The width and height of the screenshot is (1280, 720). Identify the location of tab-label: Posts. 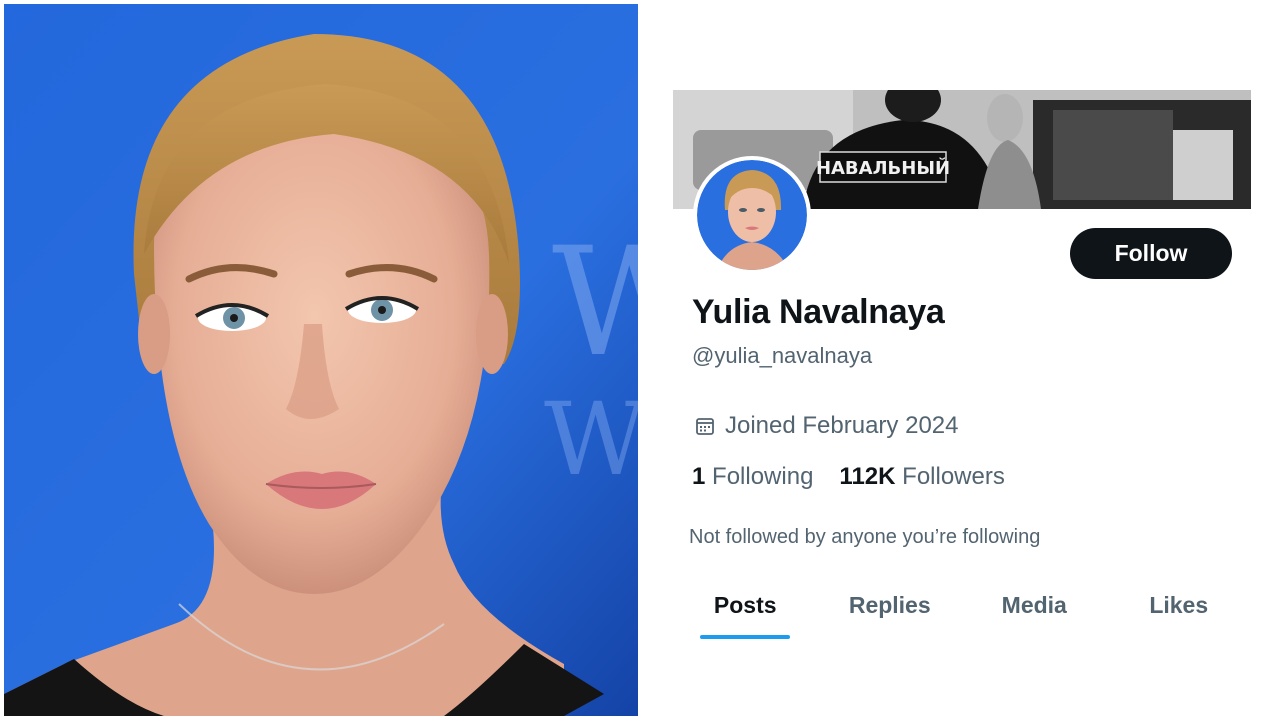
(745, 605).